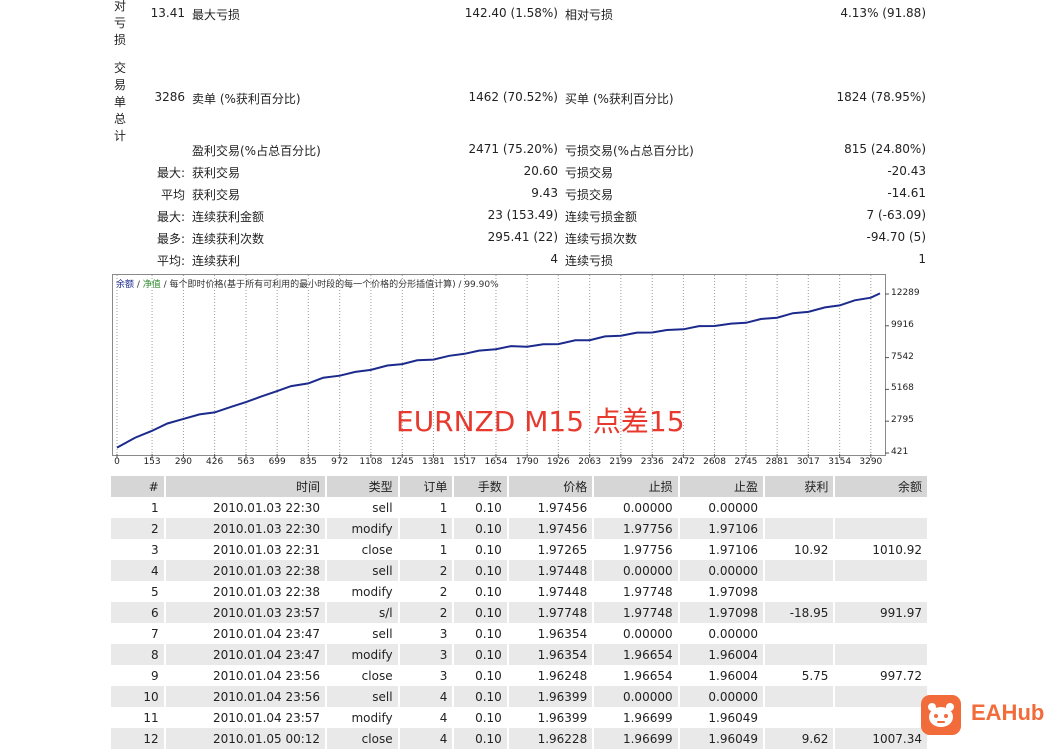  I want to click on x-tick-label: 1245, so click(402, 462).